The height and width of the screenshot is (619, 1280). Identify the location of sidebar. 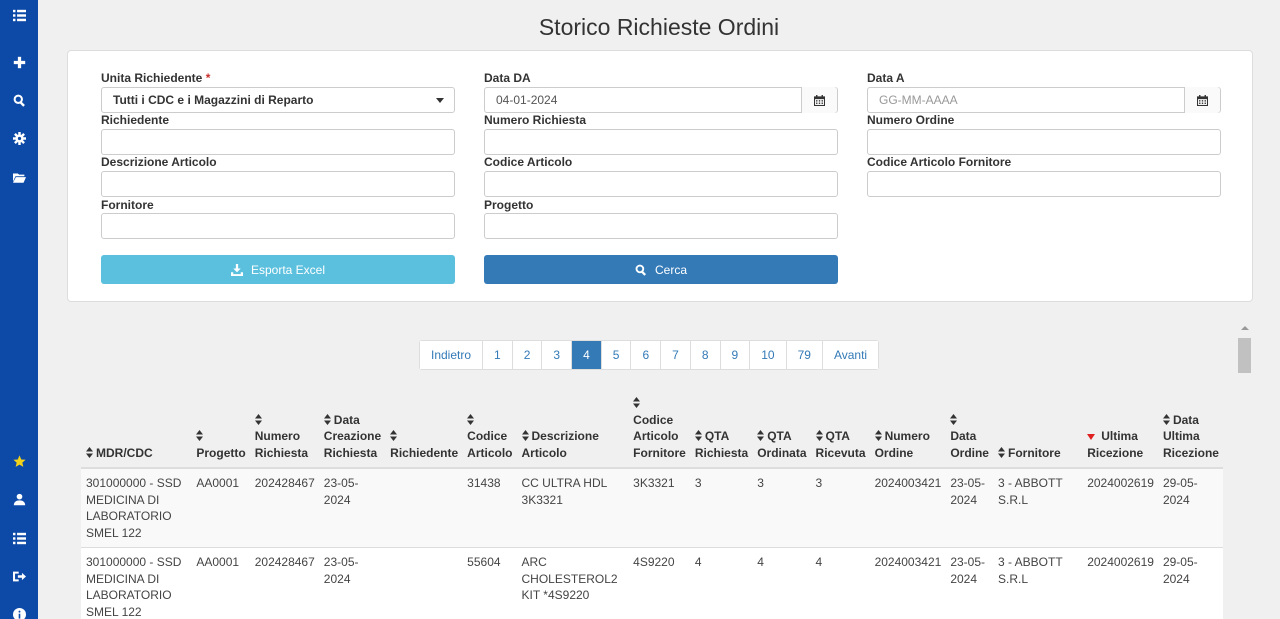
(19, 309).